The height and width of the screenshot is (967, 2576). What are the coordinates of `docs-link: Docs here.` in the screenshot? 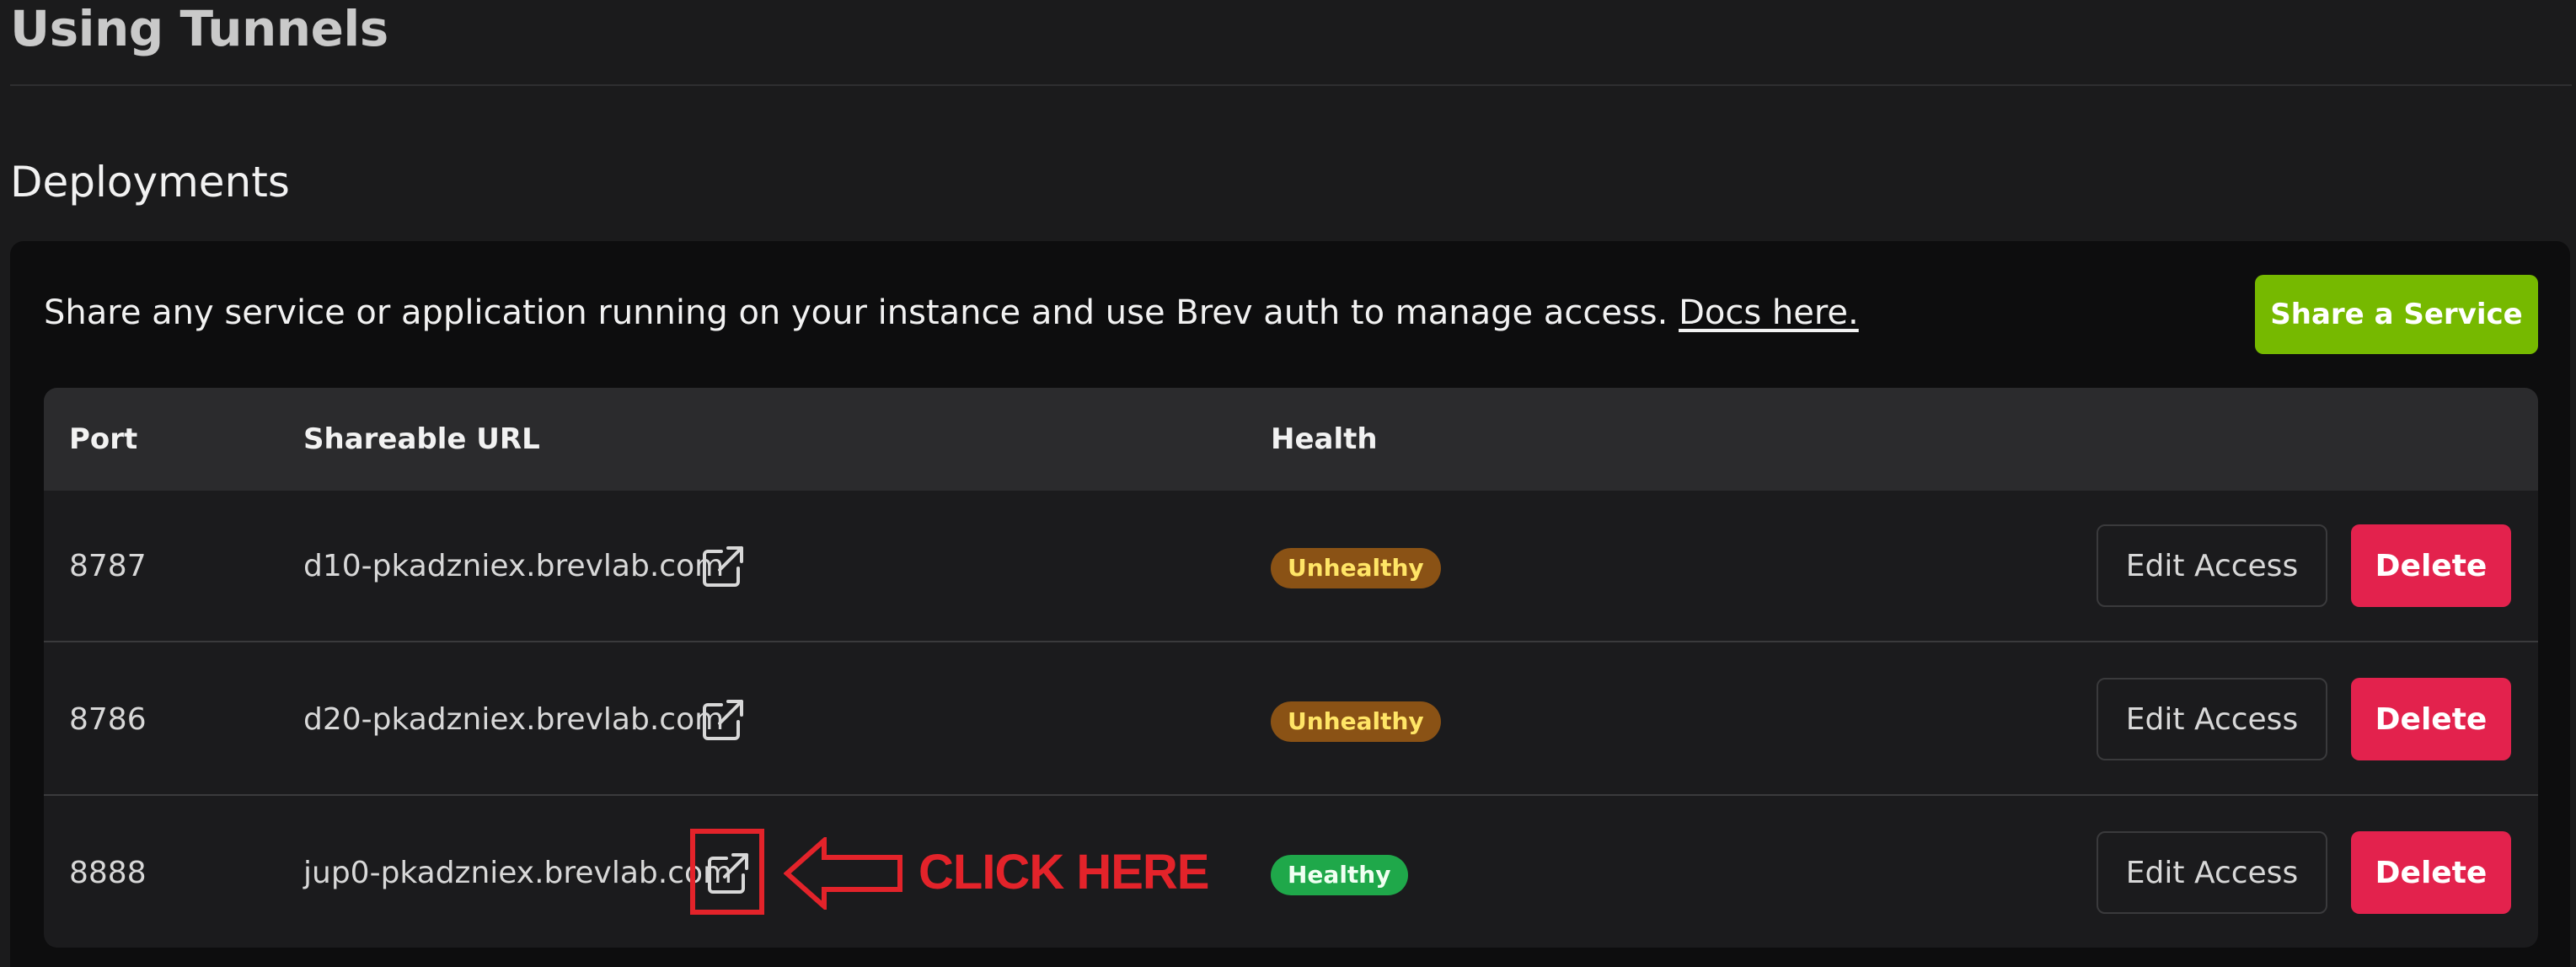 It's located at (1769, 313).